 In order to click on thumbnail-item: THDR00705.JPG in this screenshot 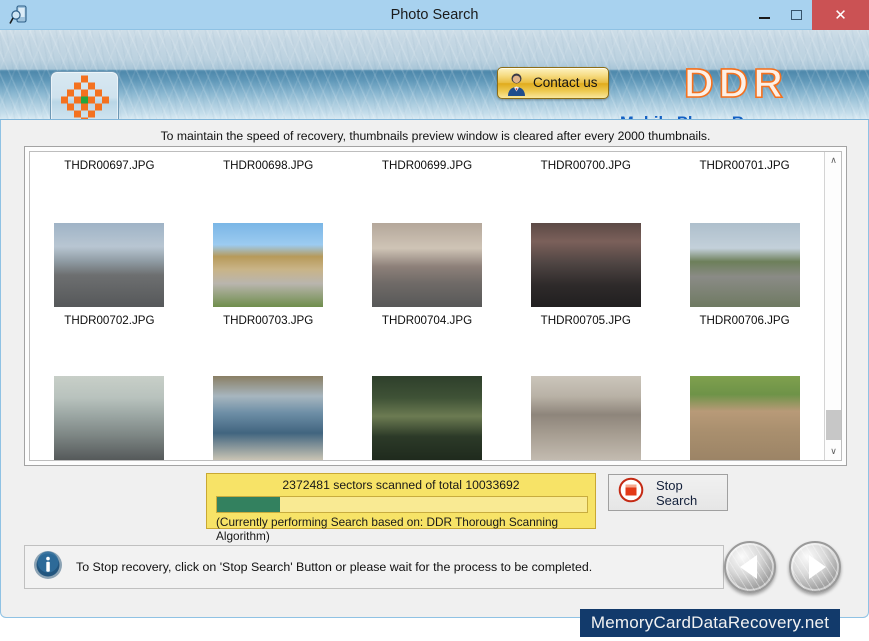, I will do `click(585, 250)`.